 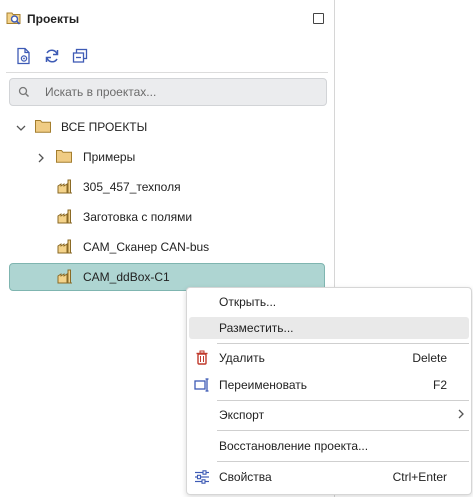 I want to click on menu-item-label: Переименовать, so click(x=263, y=385).